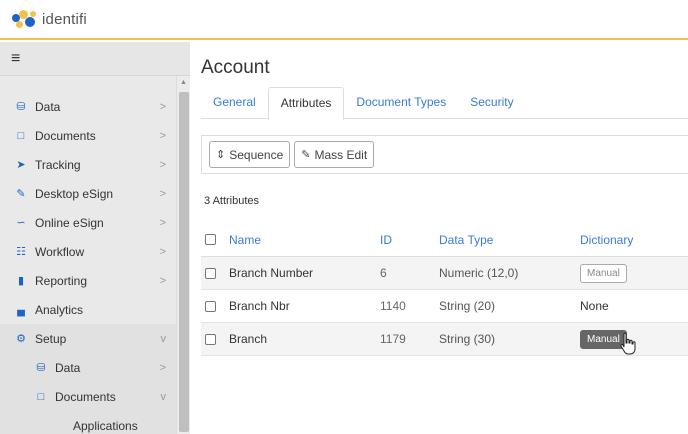 Image resolution: width=688 pixels, height=434 pixels. I want to click on sidebar-item-label: Tracking, so click(58, 164).